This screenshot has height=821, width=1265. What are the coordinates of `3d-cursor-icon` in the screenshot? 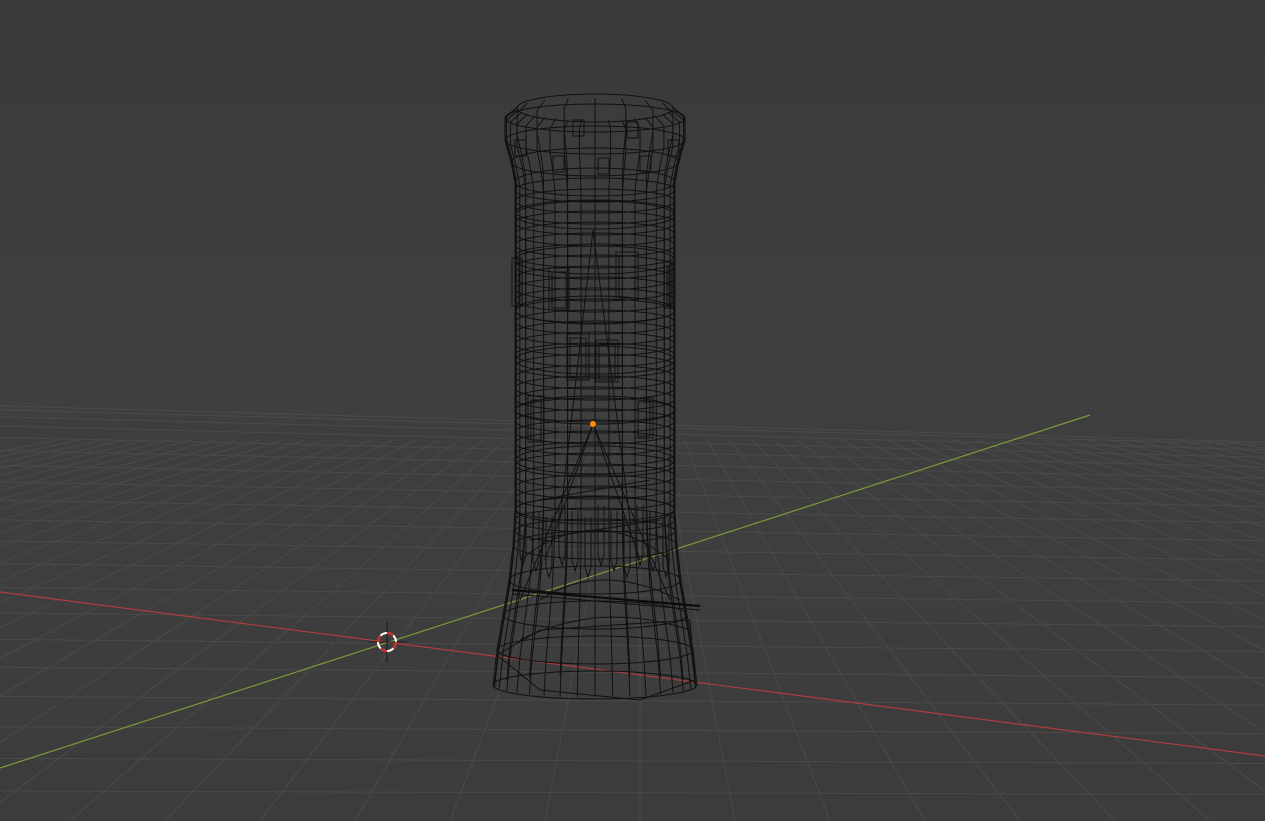 It's located at (387, 642).